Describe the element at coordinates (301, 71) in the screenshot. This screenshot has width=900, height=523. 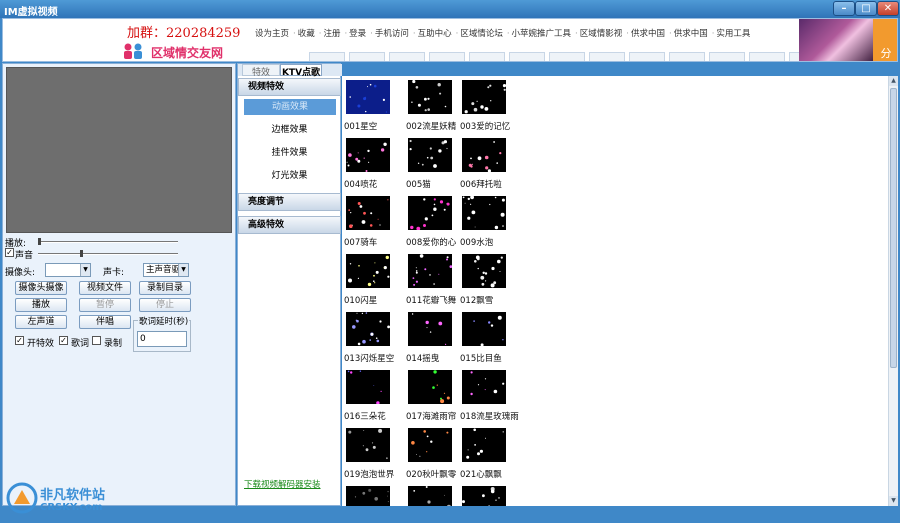
I see `tab-ktv: KTV点歌` at that location.